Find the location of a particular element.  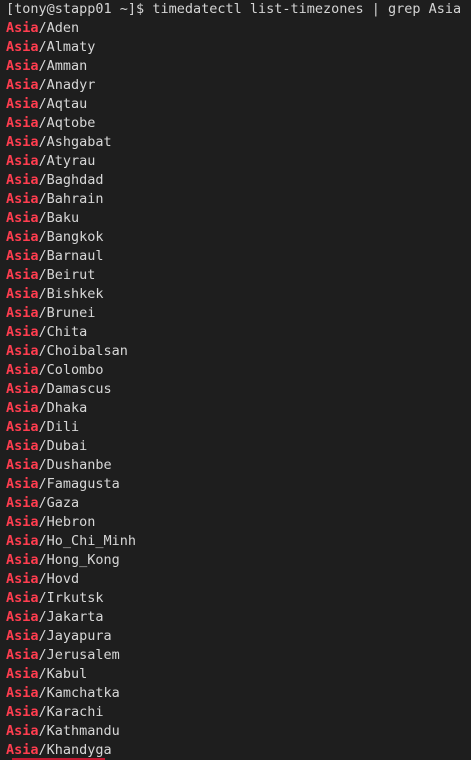

output-line: Asia/Colombo is located at coordinates (235, 370).